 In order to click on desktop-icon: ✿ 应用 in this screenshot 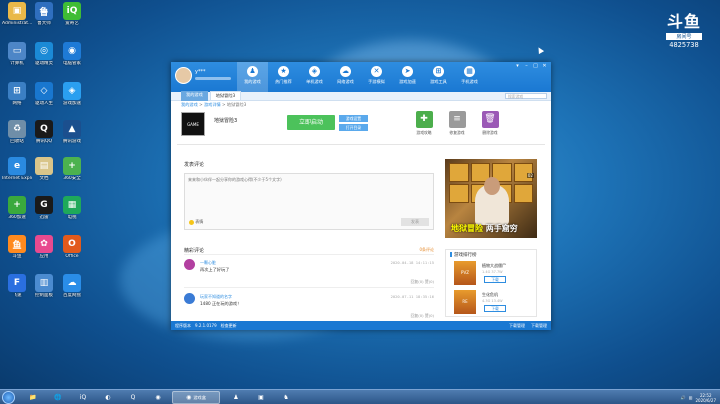, I will do `click(44, 247)`.